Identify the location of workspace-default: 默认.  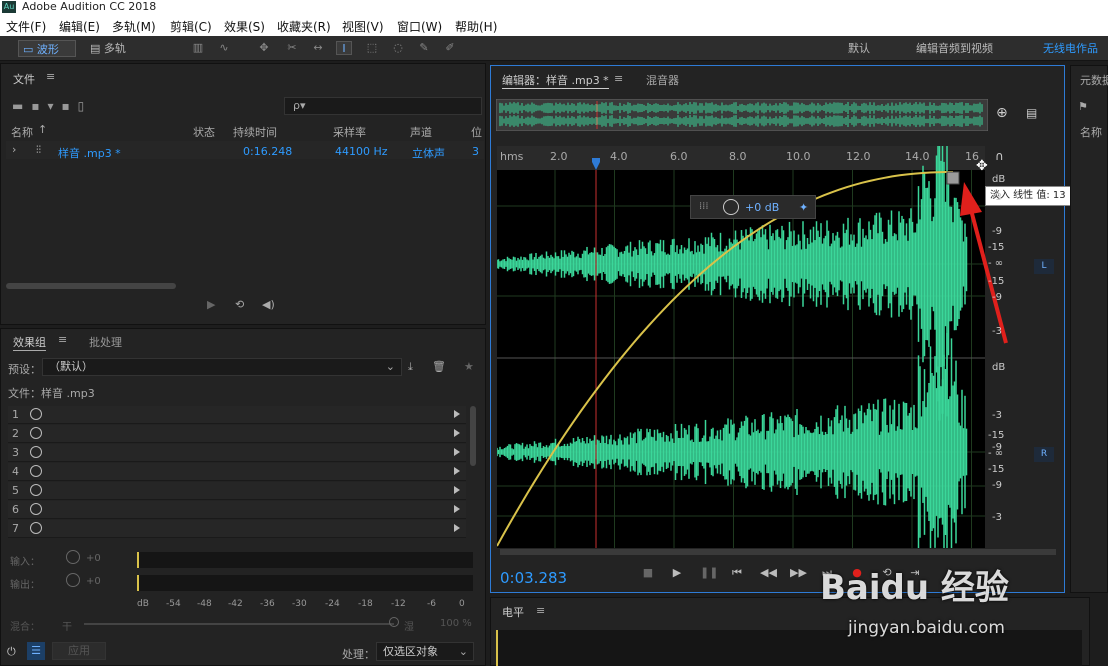
(859, 48).